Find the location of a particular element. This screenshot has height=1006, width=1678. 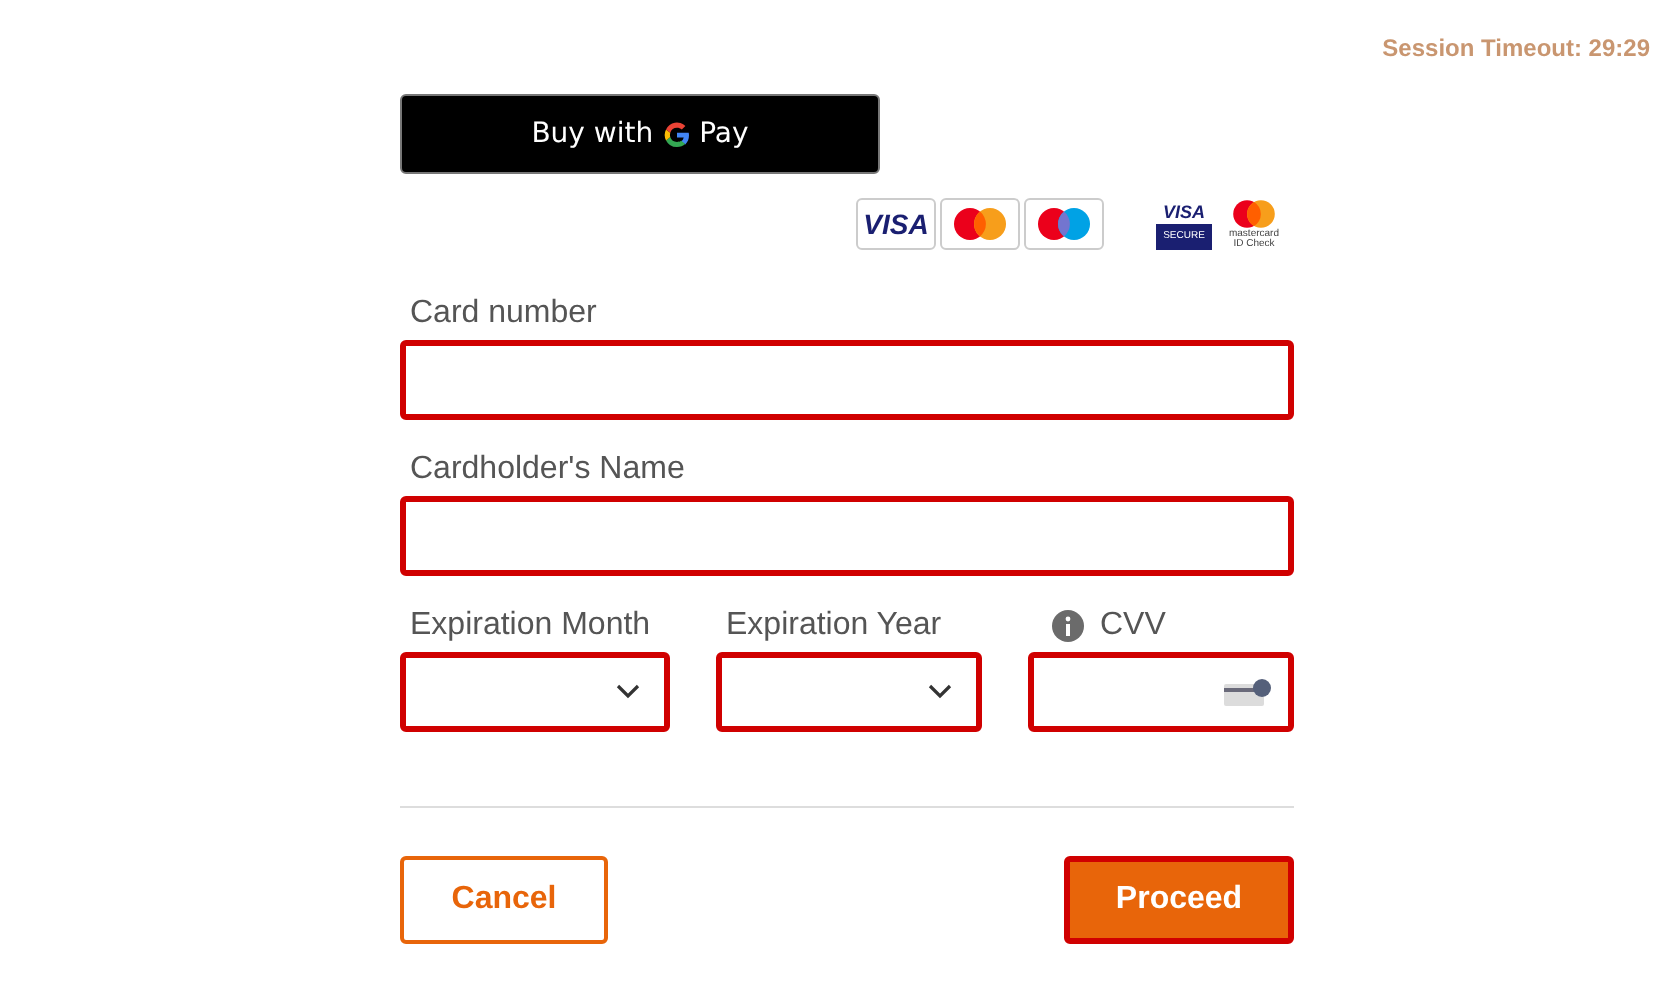

proceed-button: Proceed is located at coordinates (1179, 900).